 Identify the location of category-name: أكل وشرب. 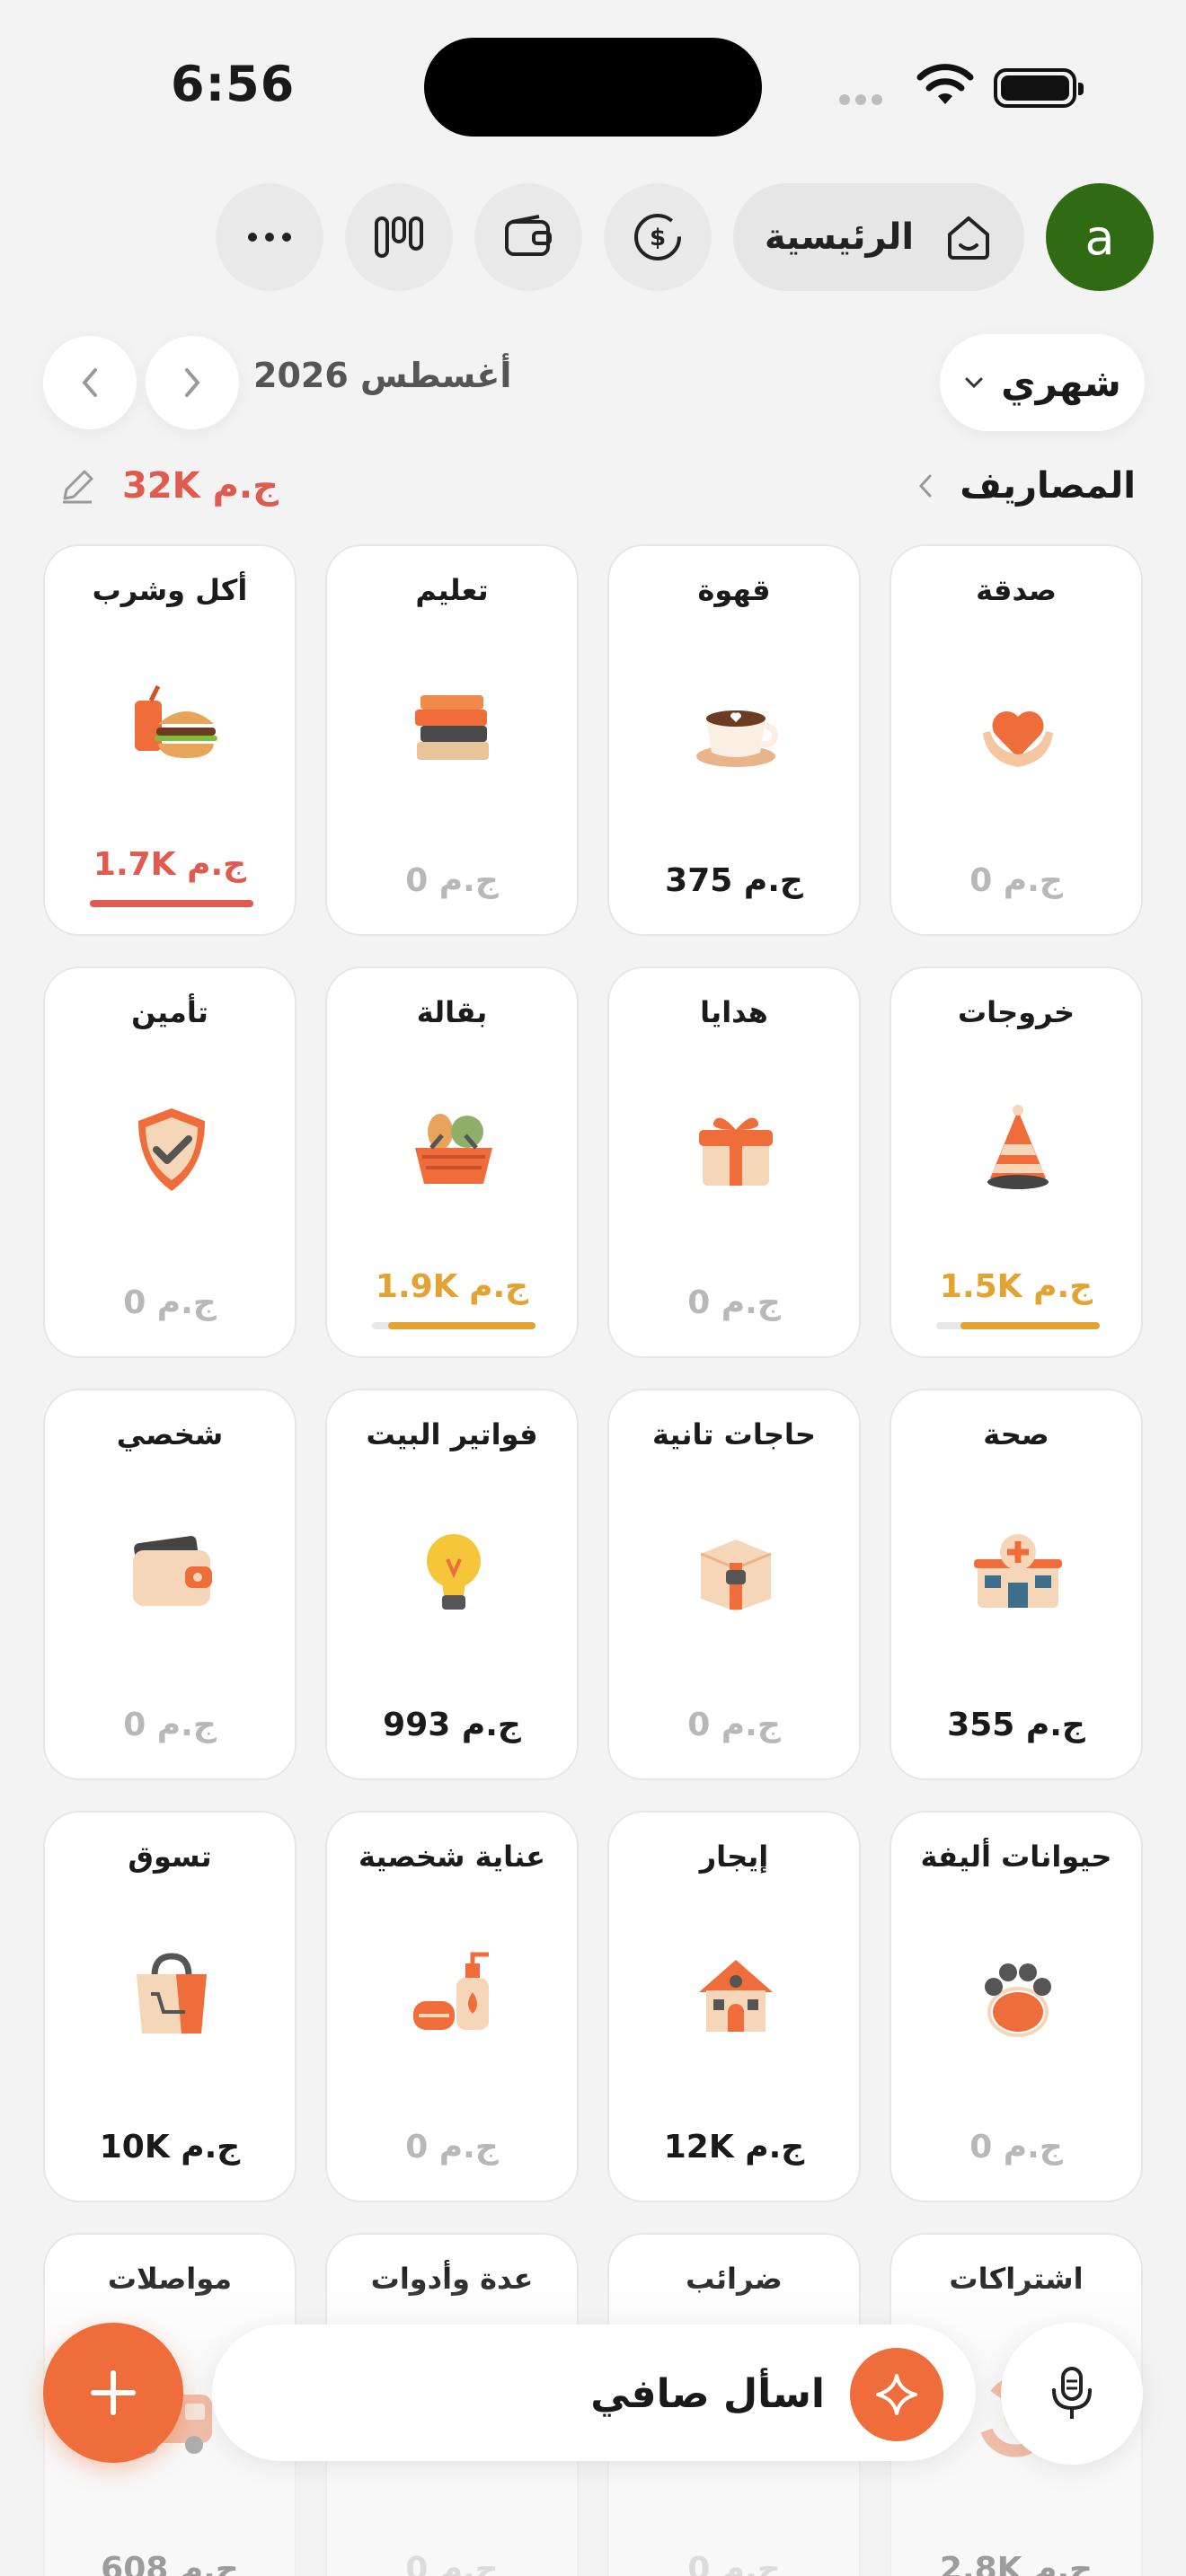
(170, 590).